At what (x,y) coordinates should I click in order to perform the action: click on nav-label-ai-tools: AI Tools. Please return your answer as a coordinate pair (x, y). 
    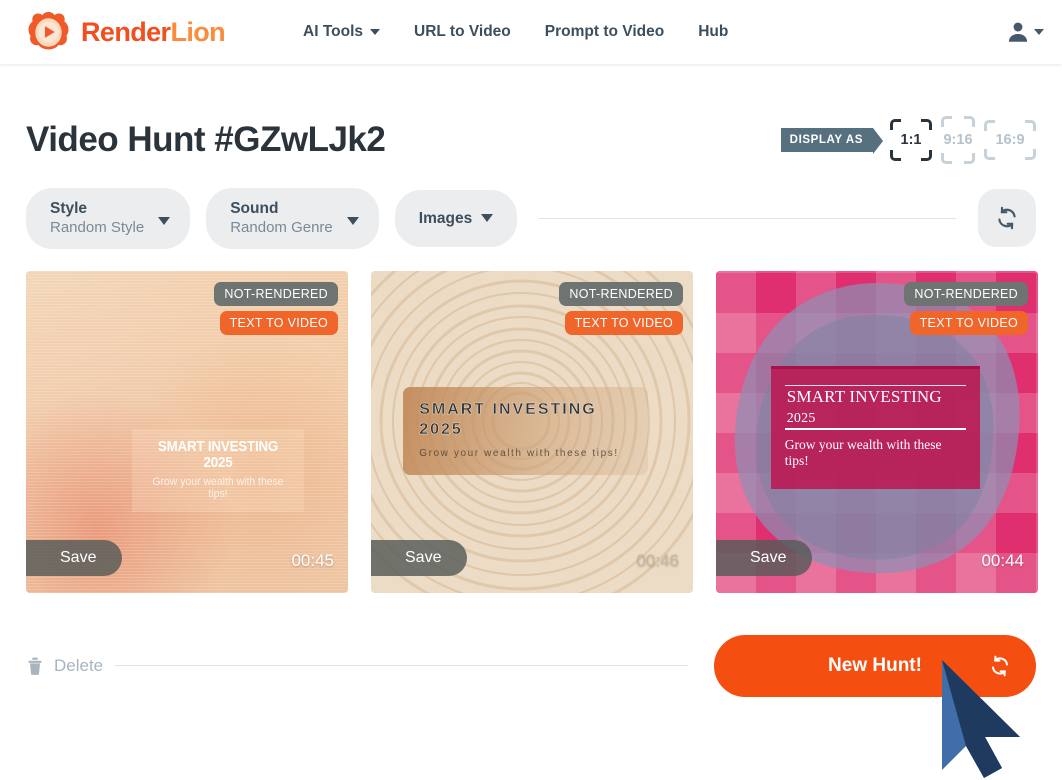
    Looking at the image, I should click on (333, 31).